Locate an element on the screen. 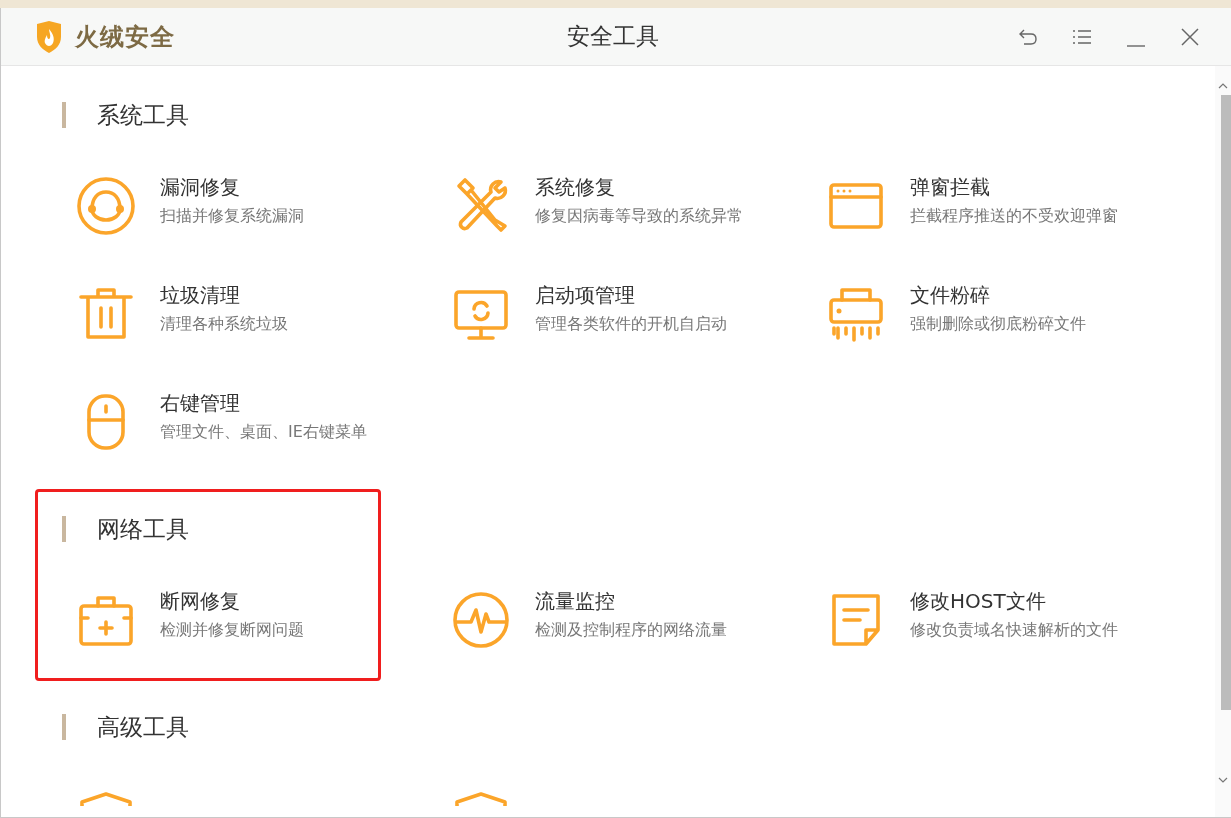 The image size is (1231, 818). tool-title: 垃圾清理 is located at coordinates (200, 295).